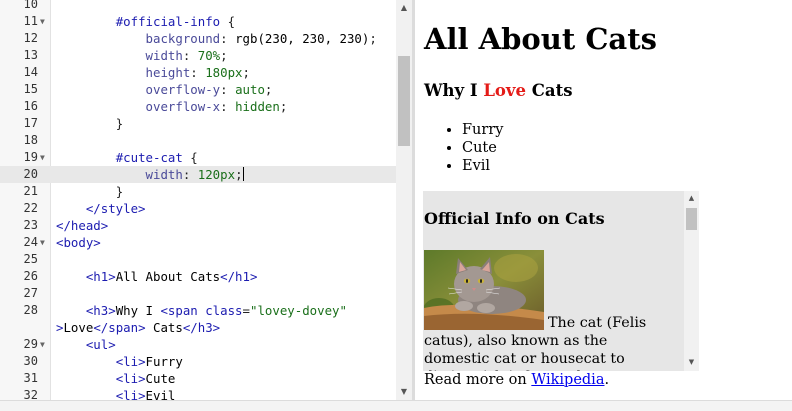 This screenshot has width=792, height=411. I want to click on info-scroll-up-icon: ▲, so click(691, 198).